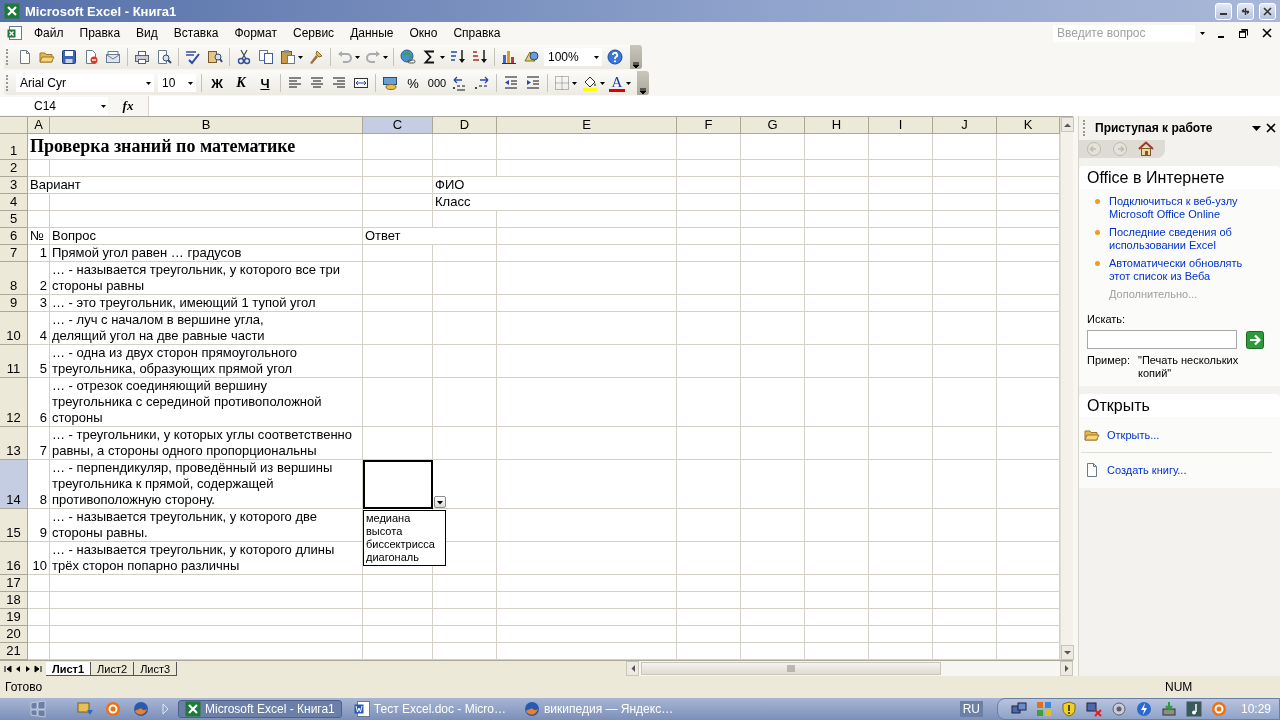 The image size is (1280, 720). What do you see at coordinates (1178, 687) in the screenshot?
I see `num-lock-indicator: NUM` at bounding box center [1178, 687].